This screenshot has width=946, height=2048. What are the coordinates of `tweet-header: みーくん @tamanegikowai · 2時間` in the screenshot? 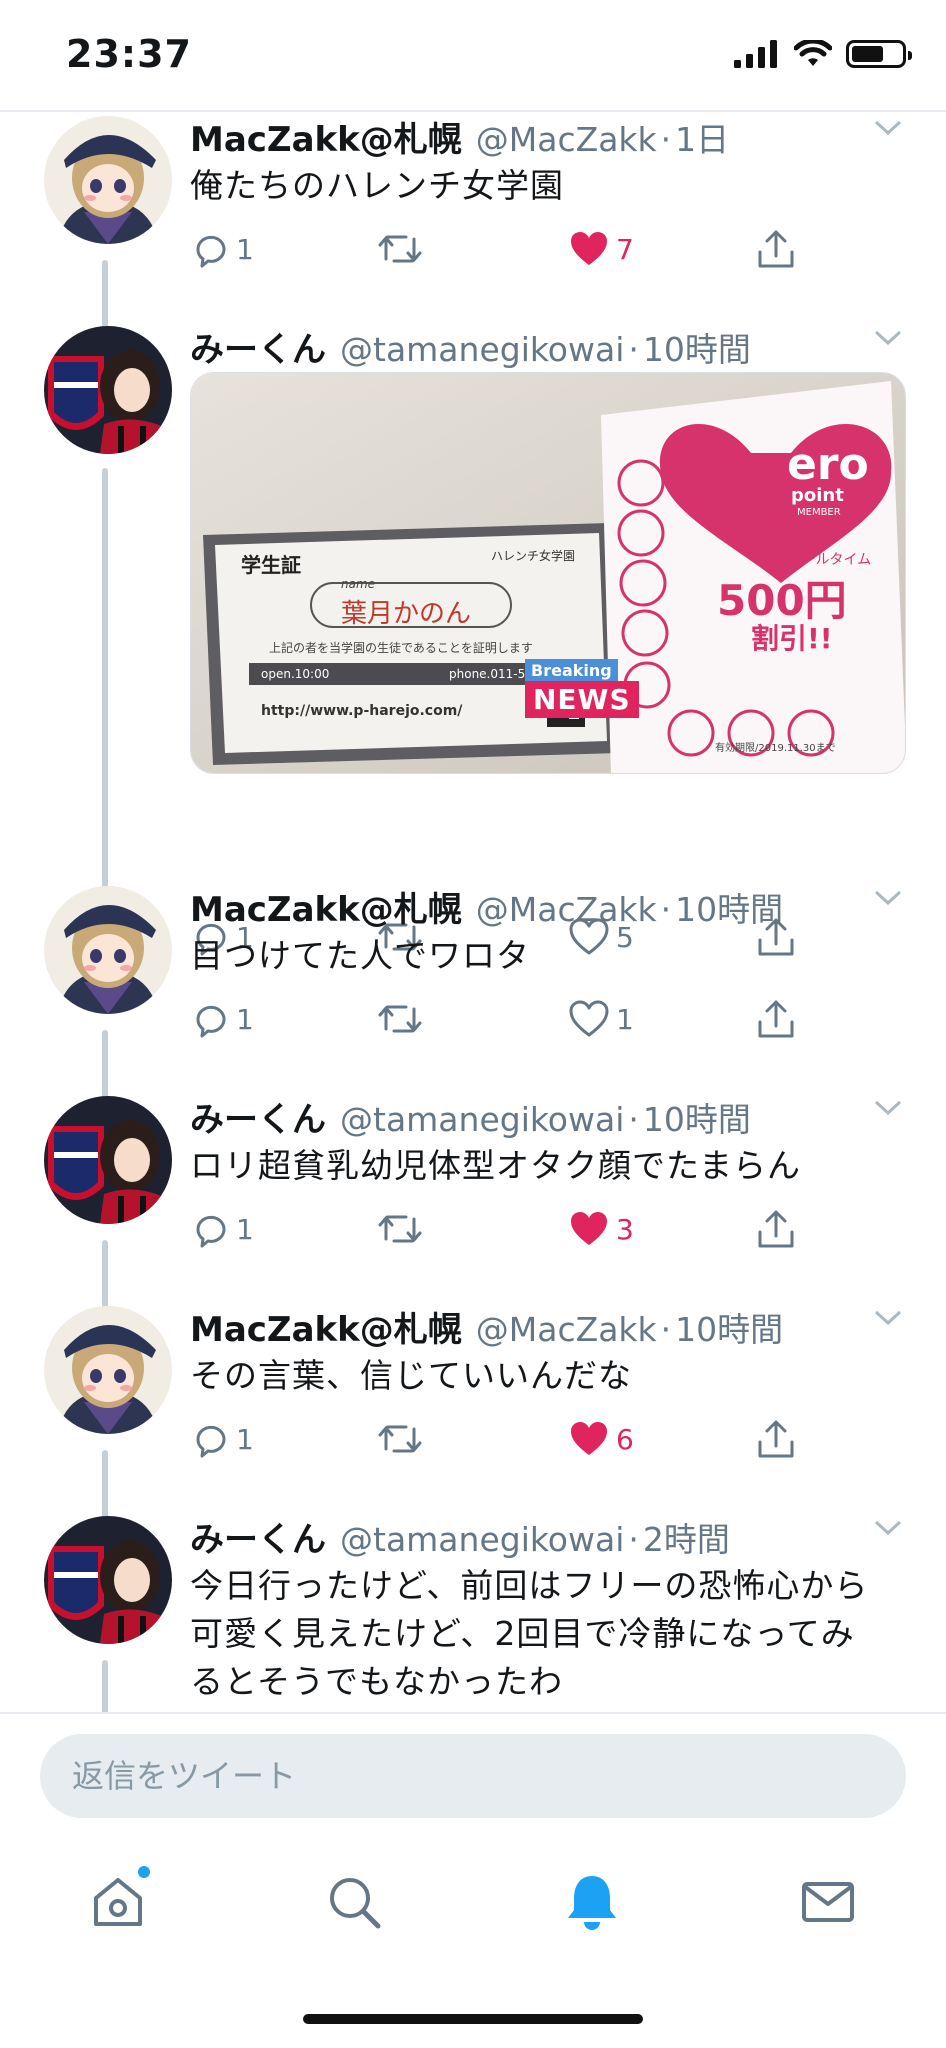 It's located at (550, 1536).